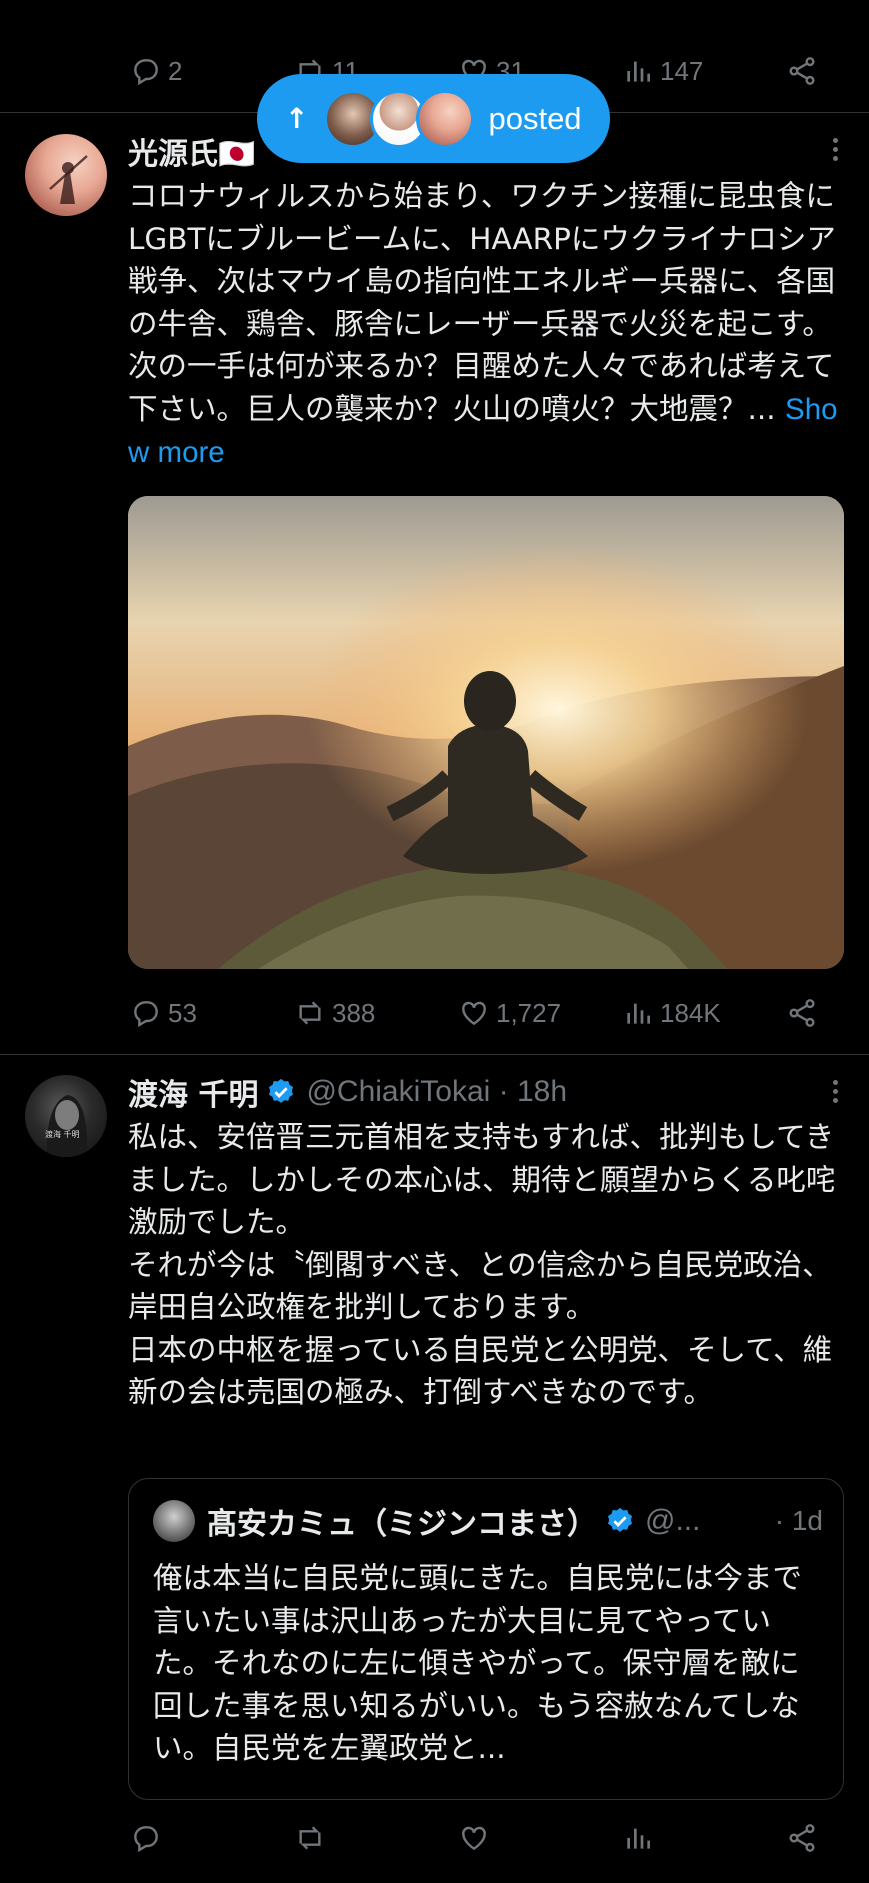 This screenshot has height=1883, width=869. I want to click on quote-timestamp: · 1d, so click(798, 1520).